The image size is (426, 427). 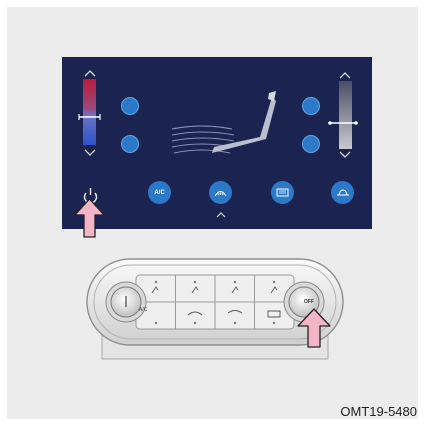 What do you see at coordinates (90, 73) in the screenshot?
I see `left-temp-up-button` at bounding box center [90, 73].